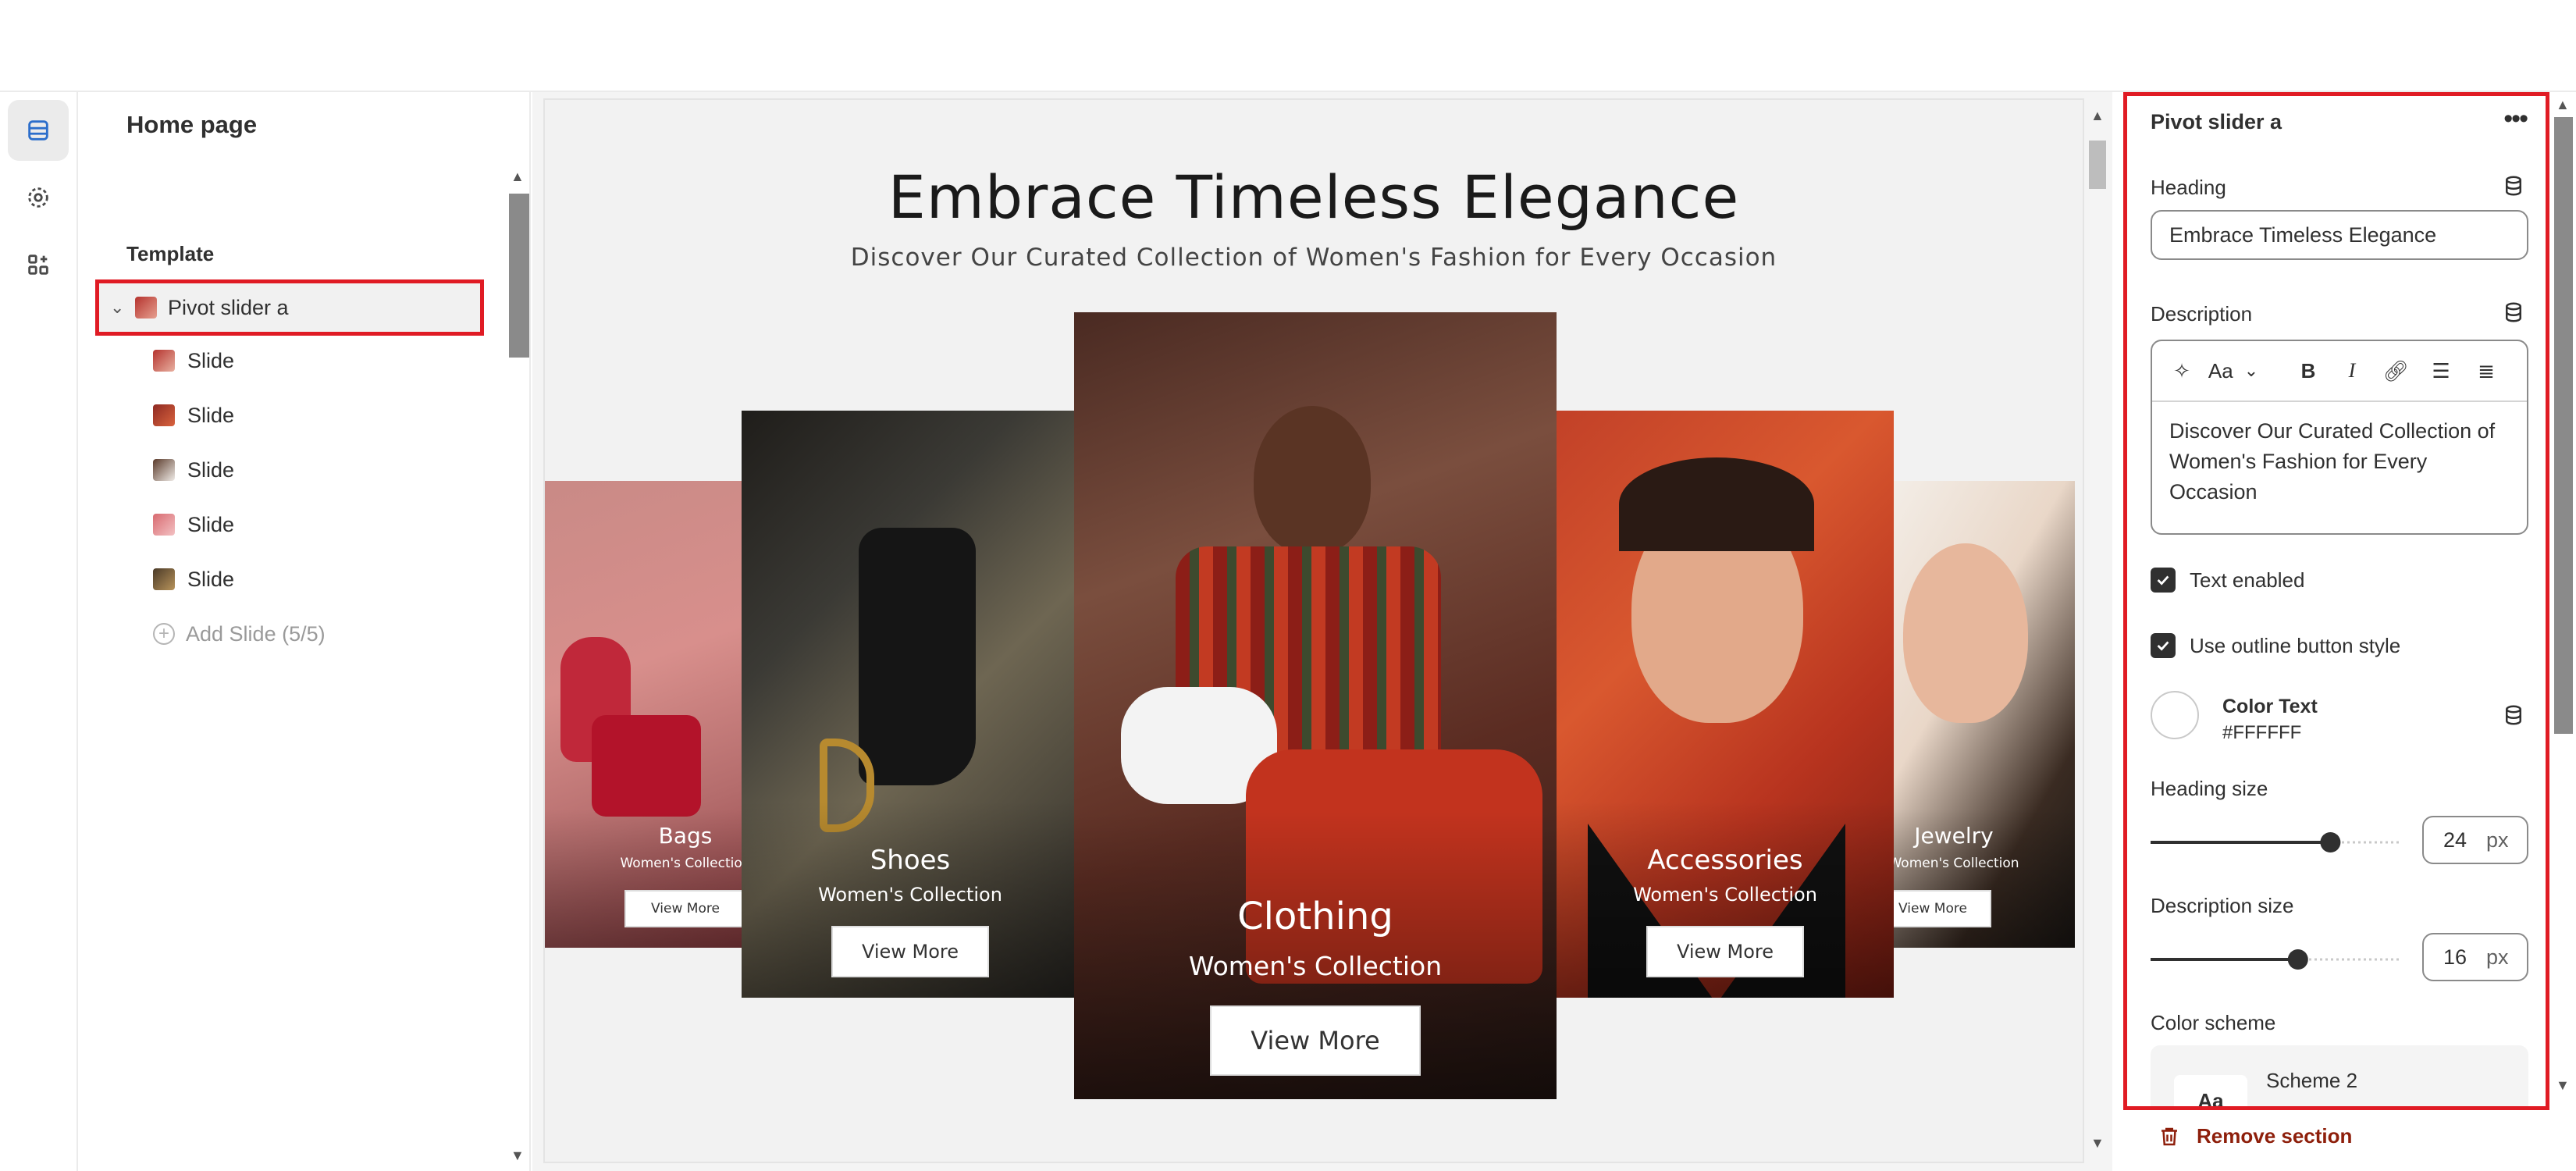 The image size is (2576, 1171). What do you see at coordinates (2233, 370) in the screenshot?
I see `font-format-dropdown: Aa ⌄` at bounding box center [2233, 370].